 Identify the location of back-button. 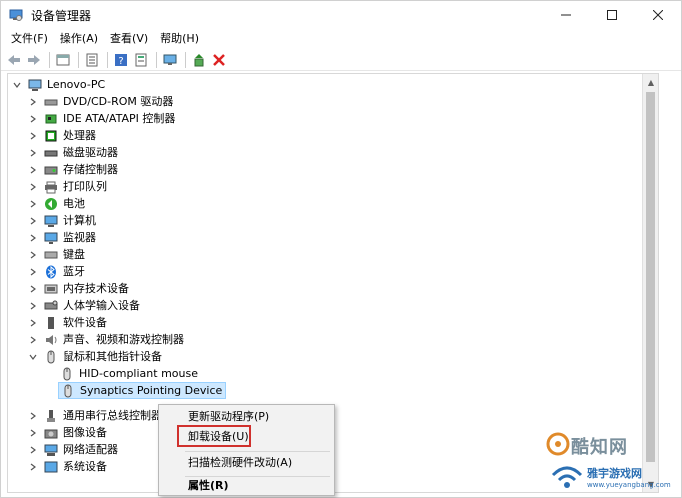
(14, 60).